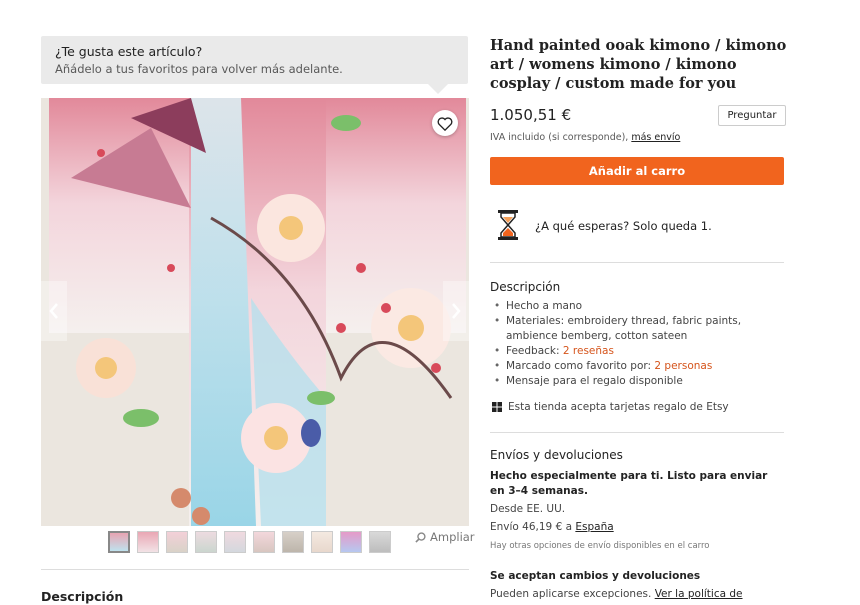 This screenshot has width=860, height=605. Describe the element at coordinates (595, 576) in the screenshot. I see `returns-heading: Se aceptan cambios y devoluciones` at that location.